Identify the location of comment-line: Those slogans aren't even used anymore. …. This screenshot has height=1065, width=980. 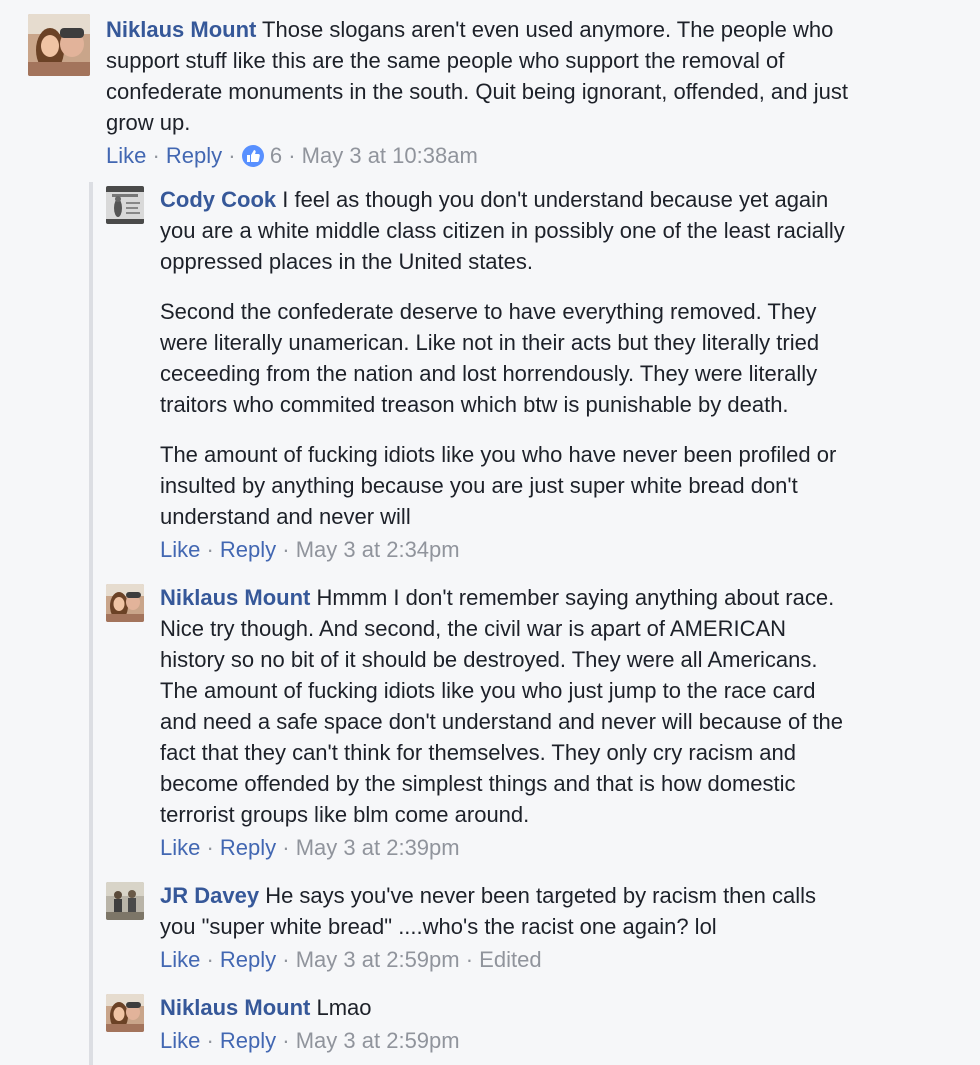
(545, 29).